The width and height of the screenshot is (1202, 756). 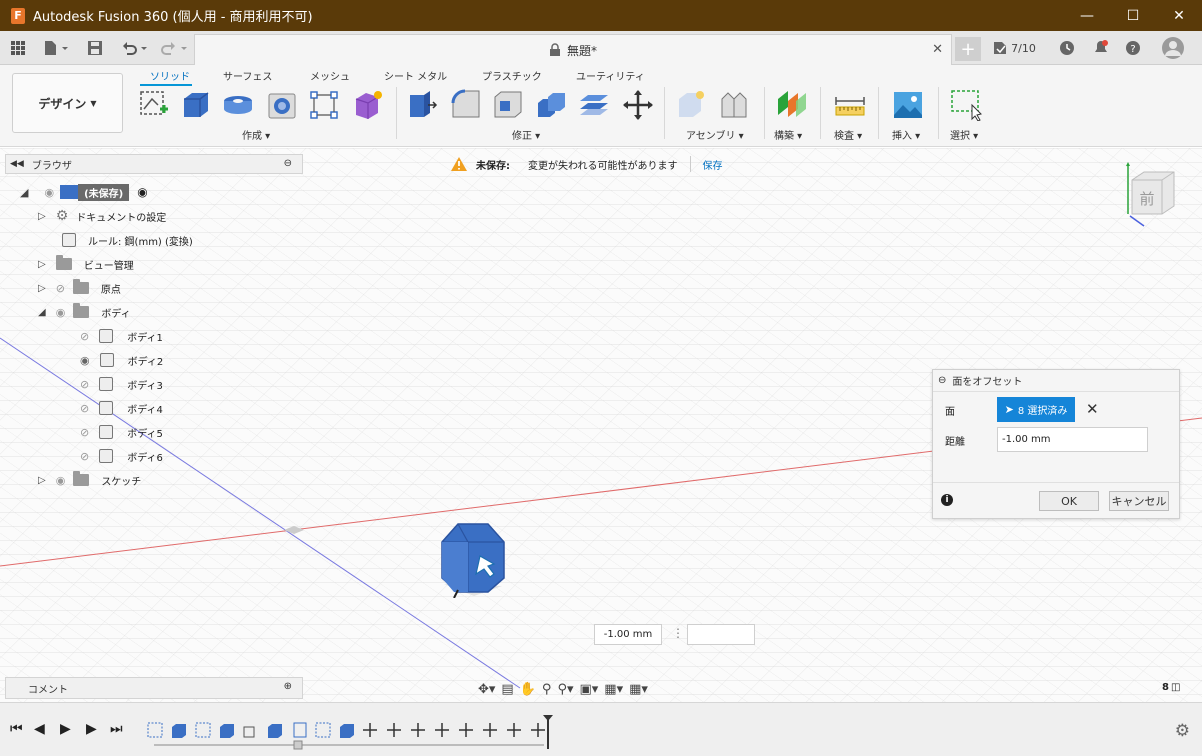 What do you see at coordinates (552, 105) in the screenshot?
I see `combine-icon` at bounding box center [552, 105].